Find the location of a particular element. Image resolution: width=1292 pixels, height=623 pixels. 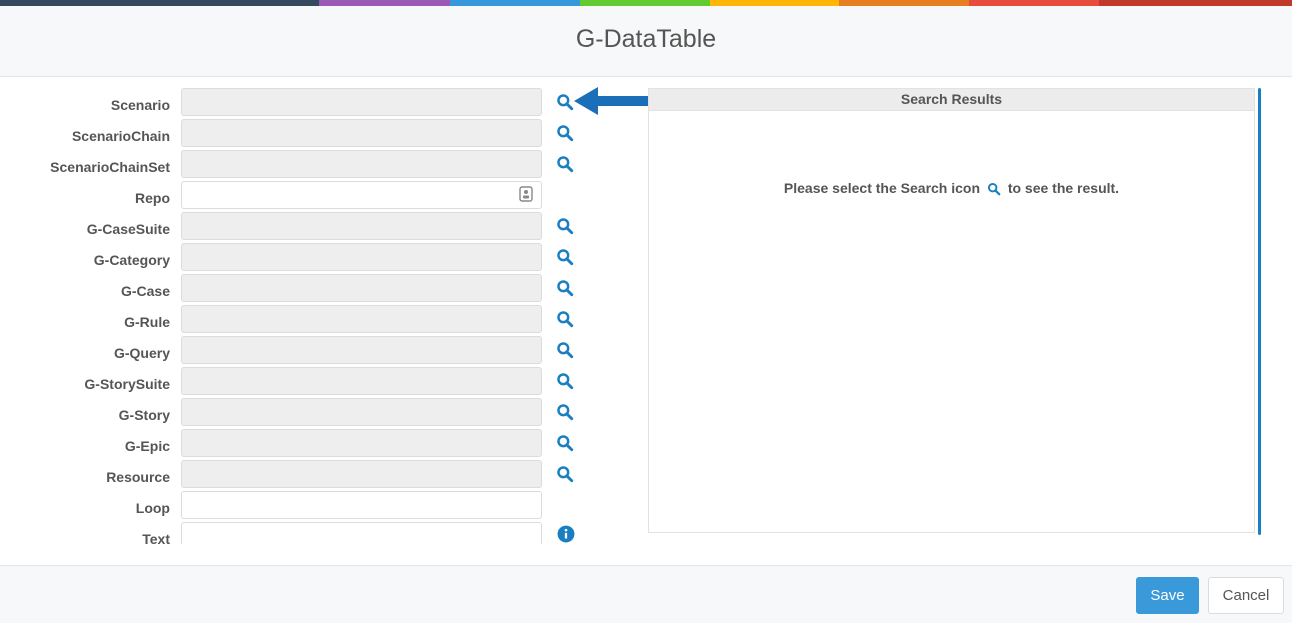

results-scrollbar is located at coordinates (1259, 311).